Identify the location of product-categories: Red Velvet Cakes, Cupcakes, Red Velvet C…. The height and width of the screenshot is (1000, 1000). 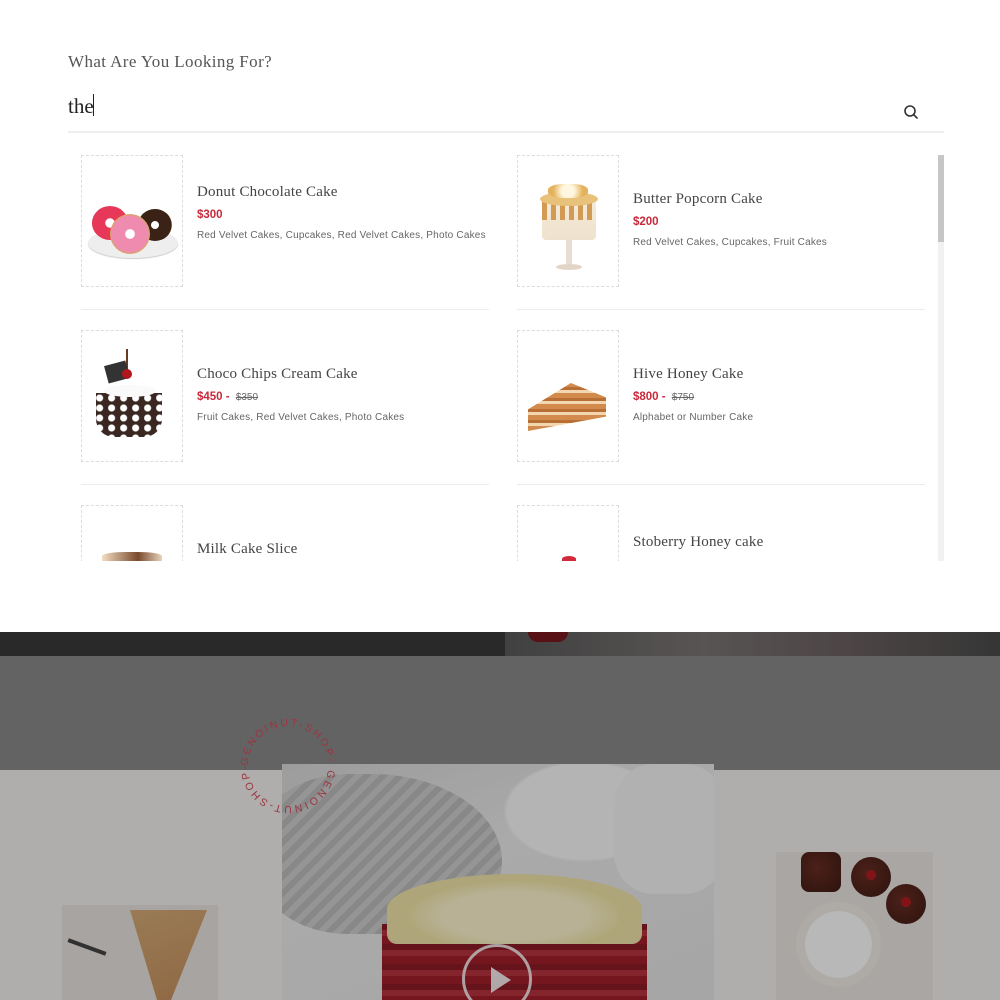
(341, 235).